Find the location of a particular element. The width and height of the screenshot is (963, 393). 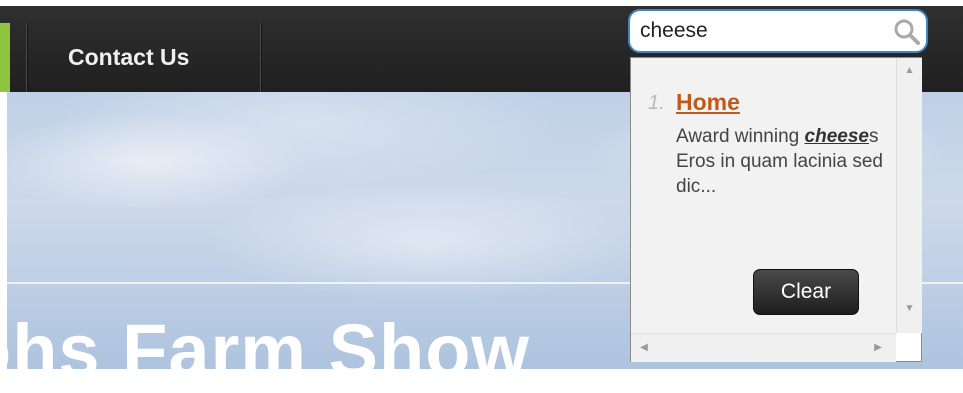

scroll-up-icon: ▲ is located at coordinates (909, 71).